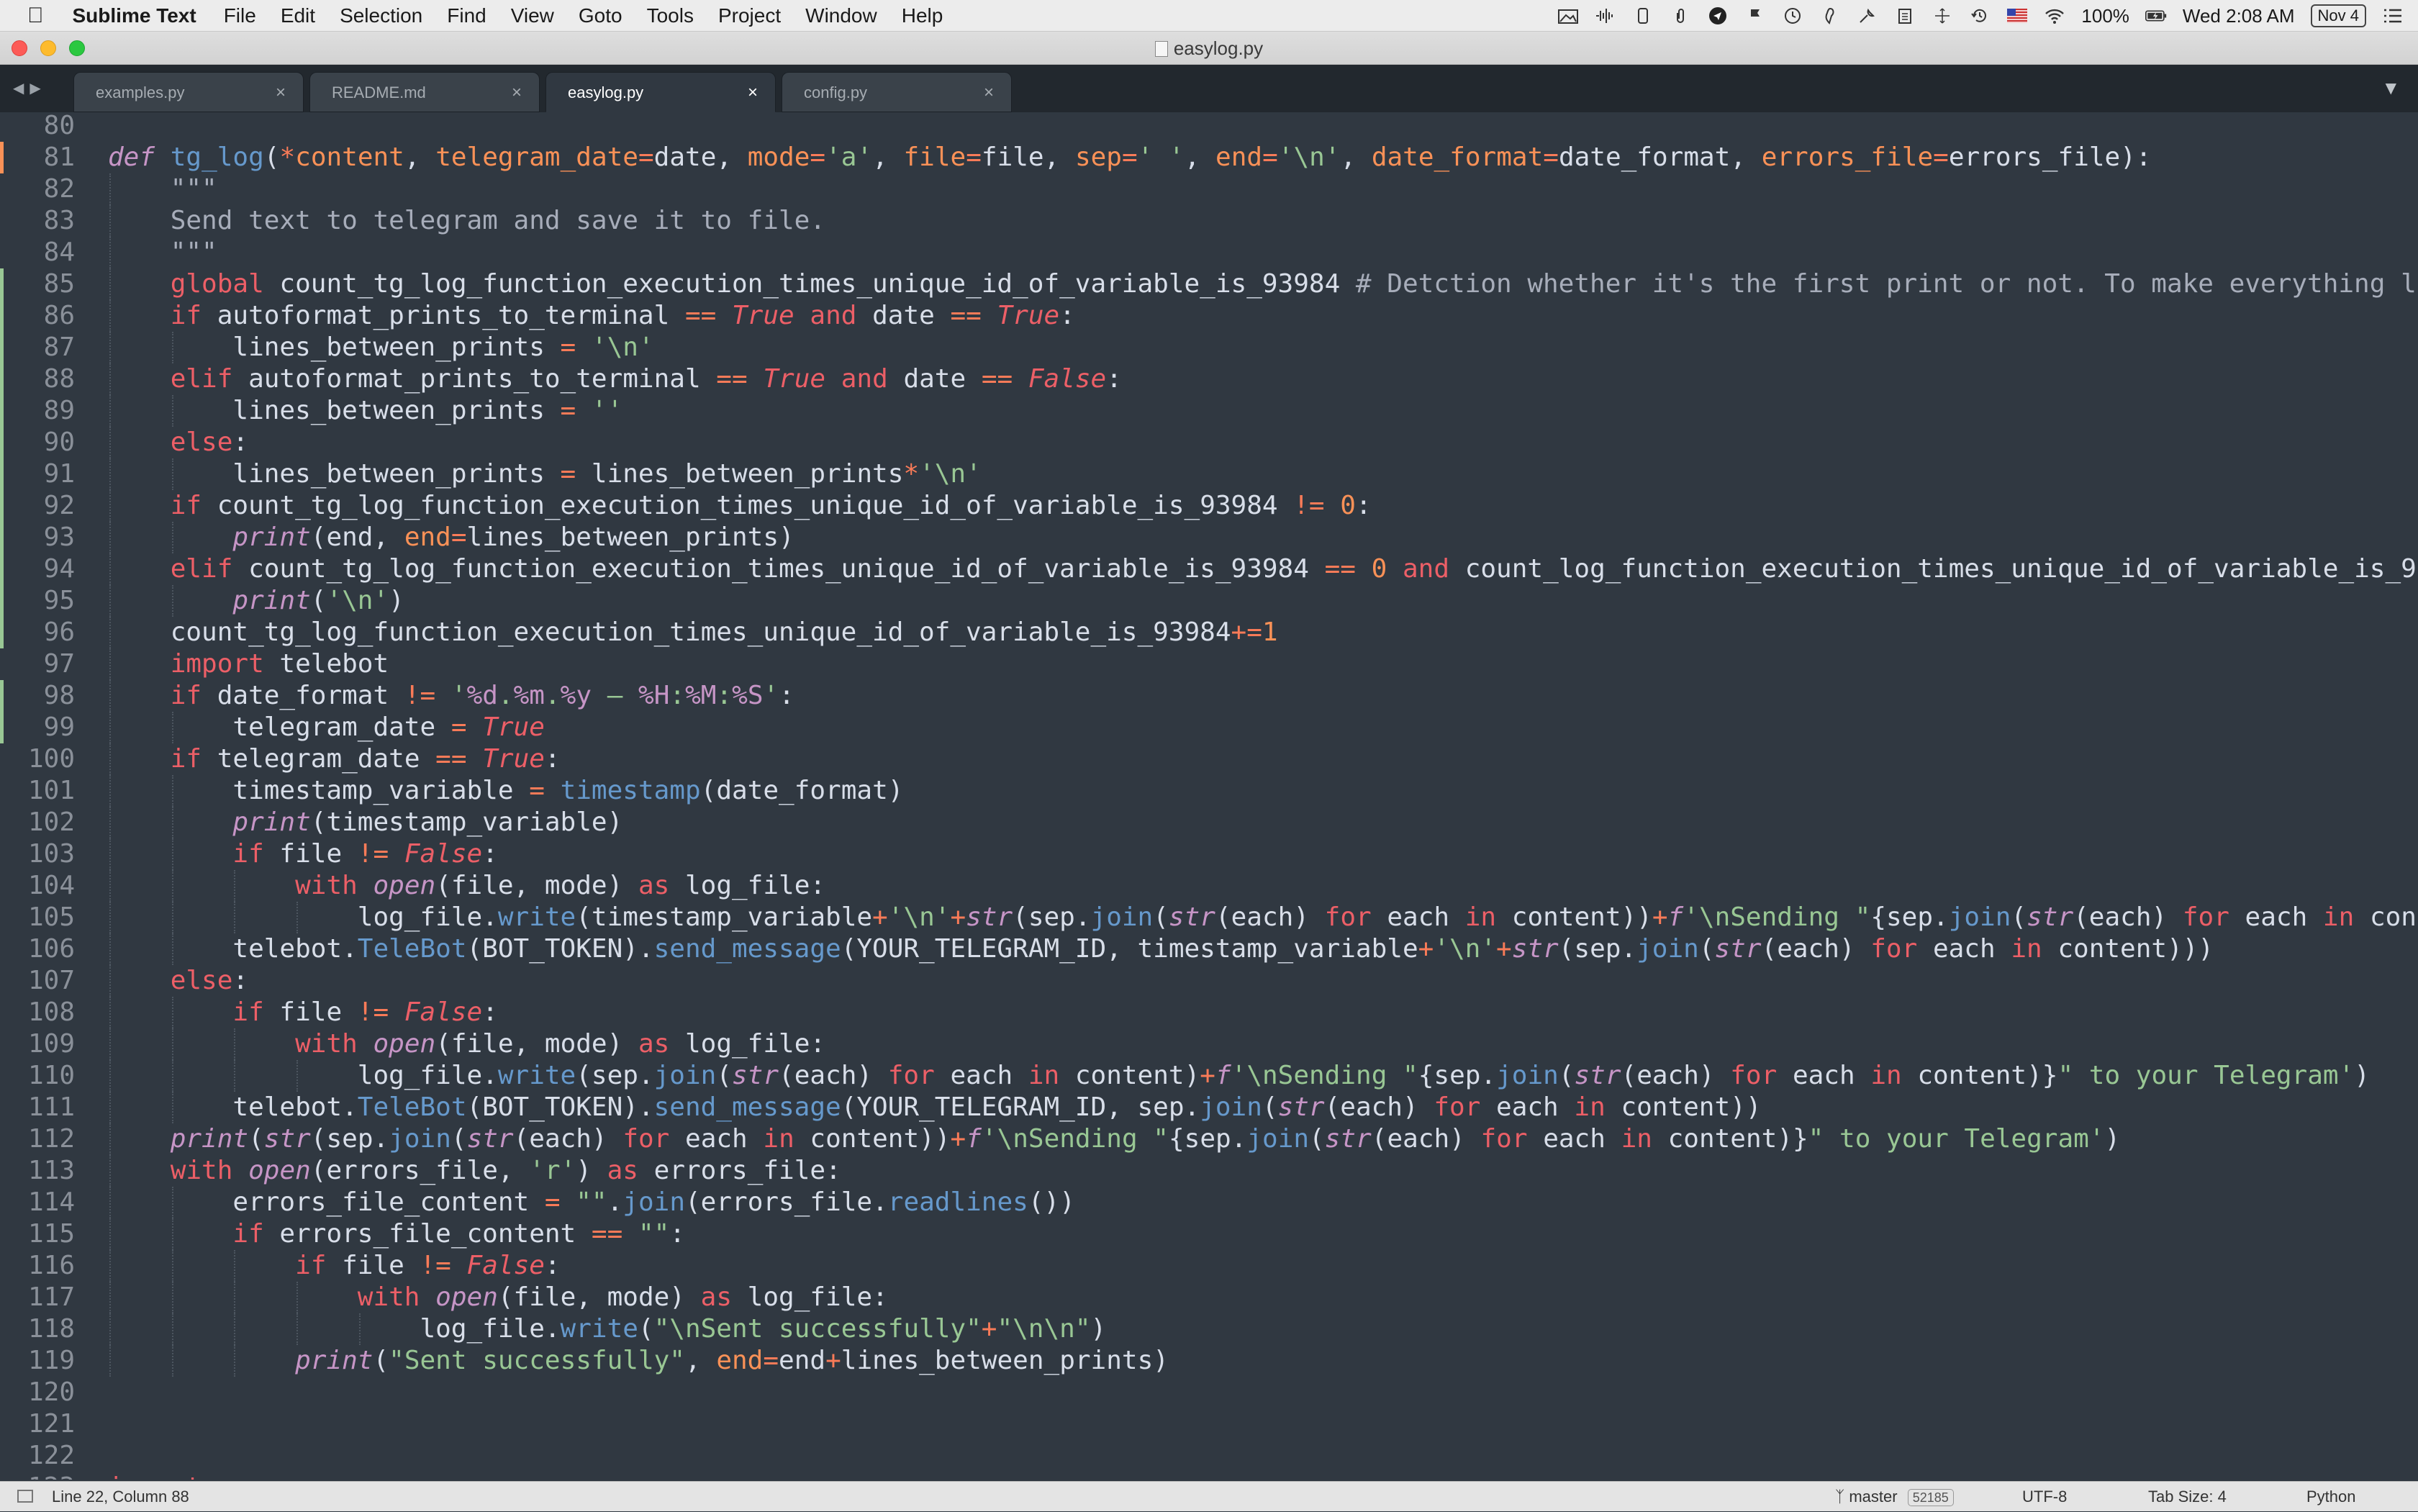 This screenshot has height=1512, width=2418. What do you see at coordinates (1942, 16) in the screenshot?
I see `move-arrows-icon` at bounding box center [1942, 16].